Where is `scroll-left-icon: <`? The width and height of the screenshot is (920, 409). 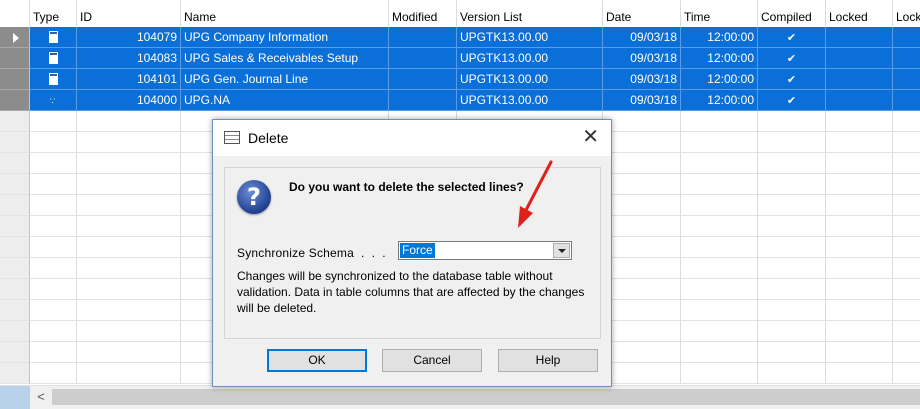
scroll-left-icon: < is located at coordinates (41, 397).